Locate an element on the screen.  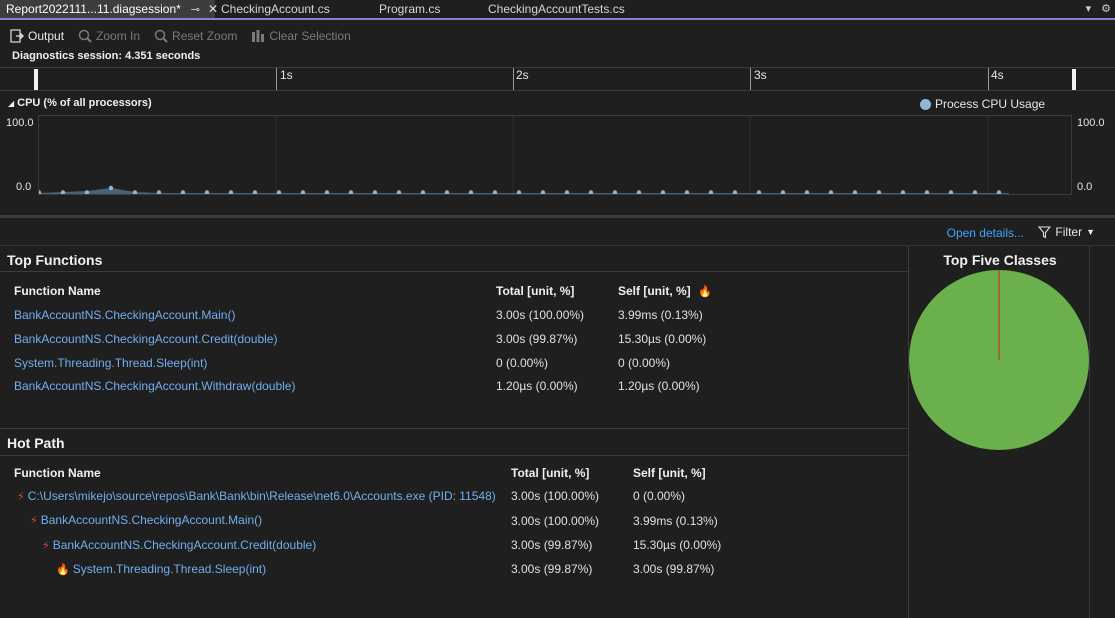
clear-selection-button: Clear Selection is located at coordinates (301, 36).